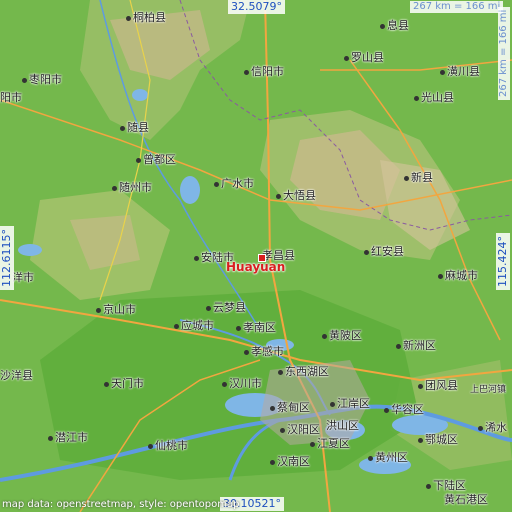 The image size is (512, 512). Describe the element at coordinates (132, 188) in the screenshot. I see `place-label: 随州市` at that location.